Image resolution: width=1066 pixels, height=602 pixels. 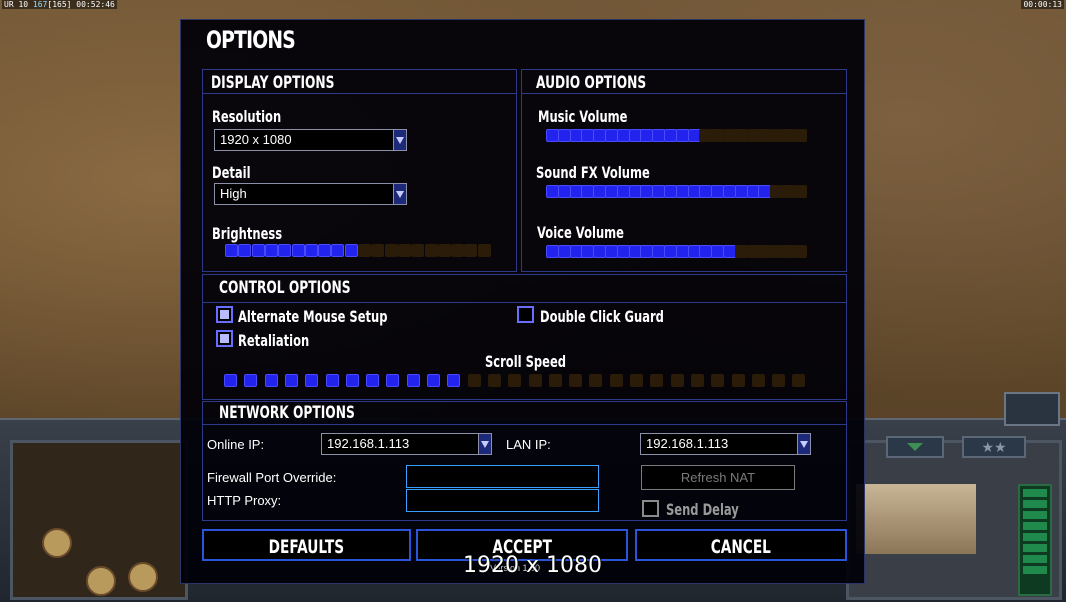 I want to click on send-delay-checkbox, so click(x=650, y=508).